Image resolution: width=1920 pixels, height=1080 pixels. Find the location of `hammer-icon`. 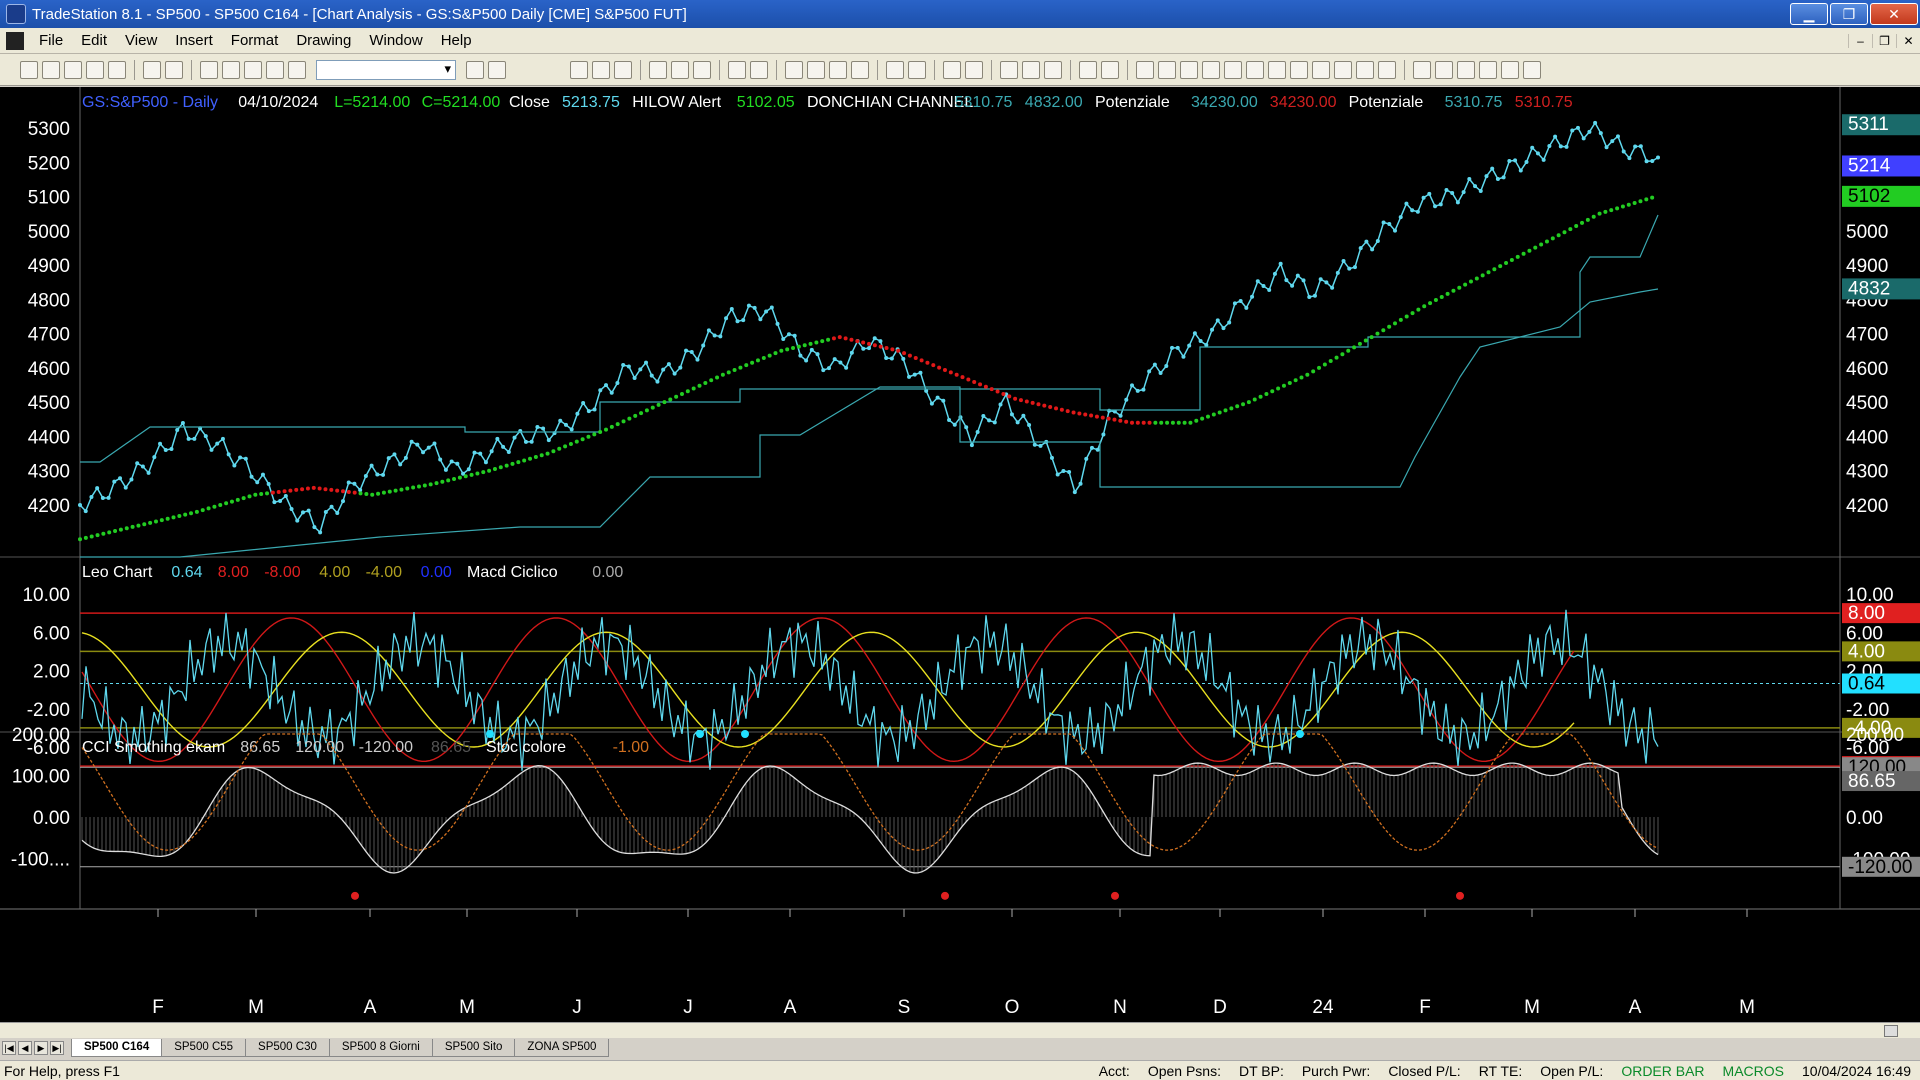

hammer-icon is located at coordinates (1053, 69).